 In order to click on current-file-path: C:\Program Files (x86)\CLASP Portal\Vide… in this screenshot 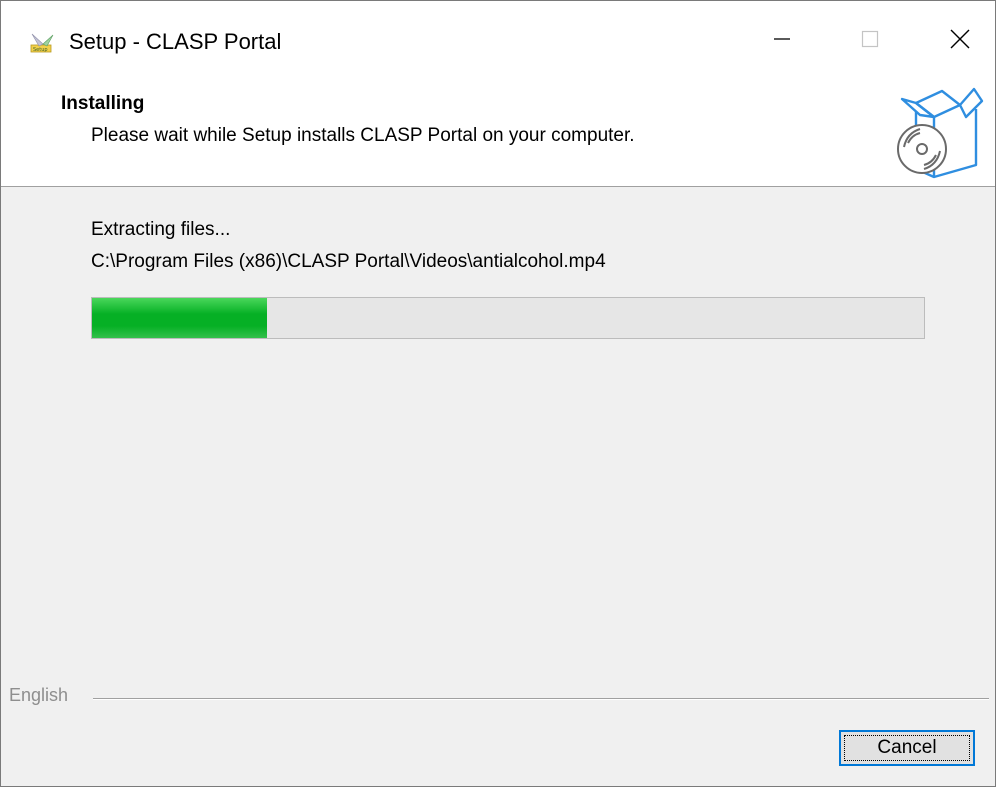, I will do `click(348, 261)`.